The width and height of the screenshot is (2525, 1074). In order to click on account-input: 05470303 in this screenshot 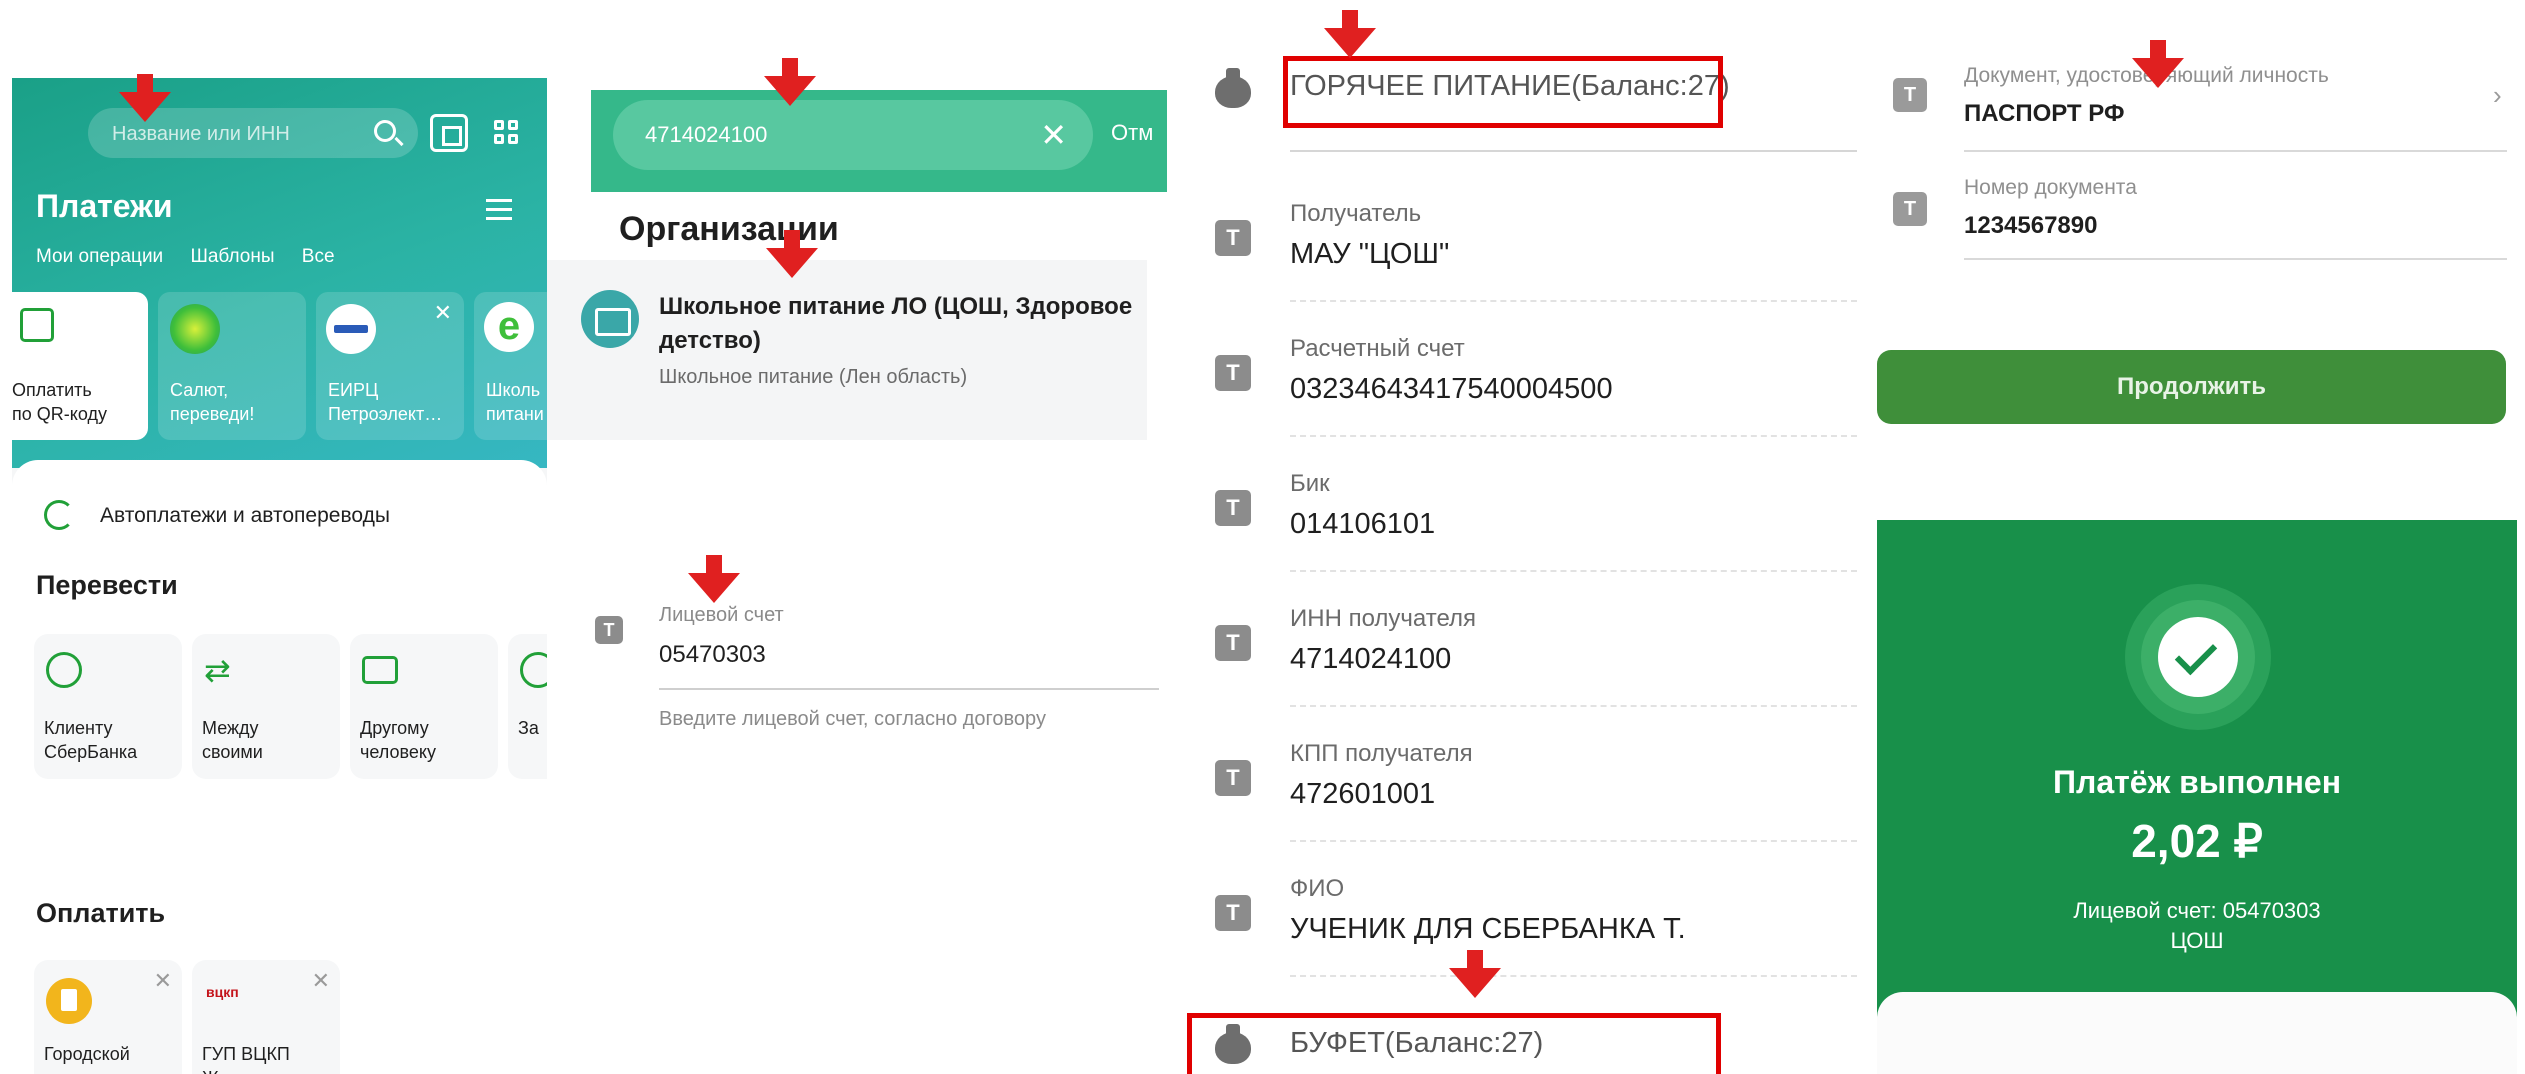, I will do `click(712, 655)`.